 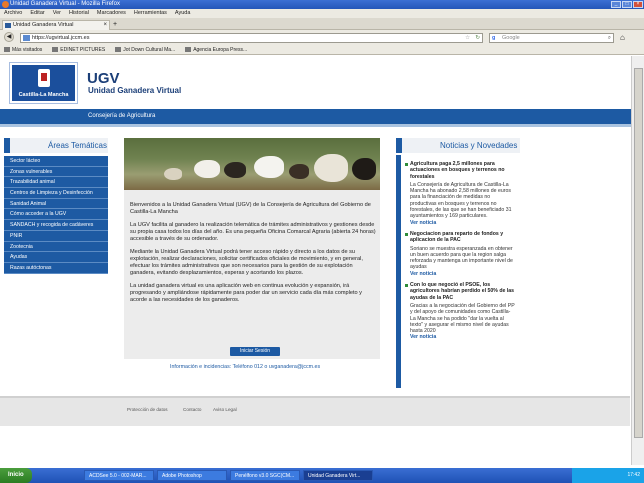 I want to click on minimize-button: _, so click(x=616, y=4).